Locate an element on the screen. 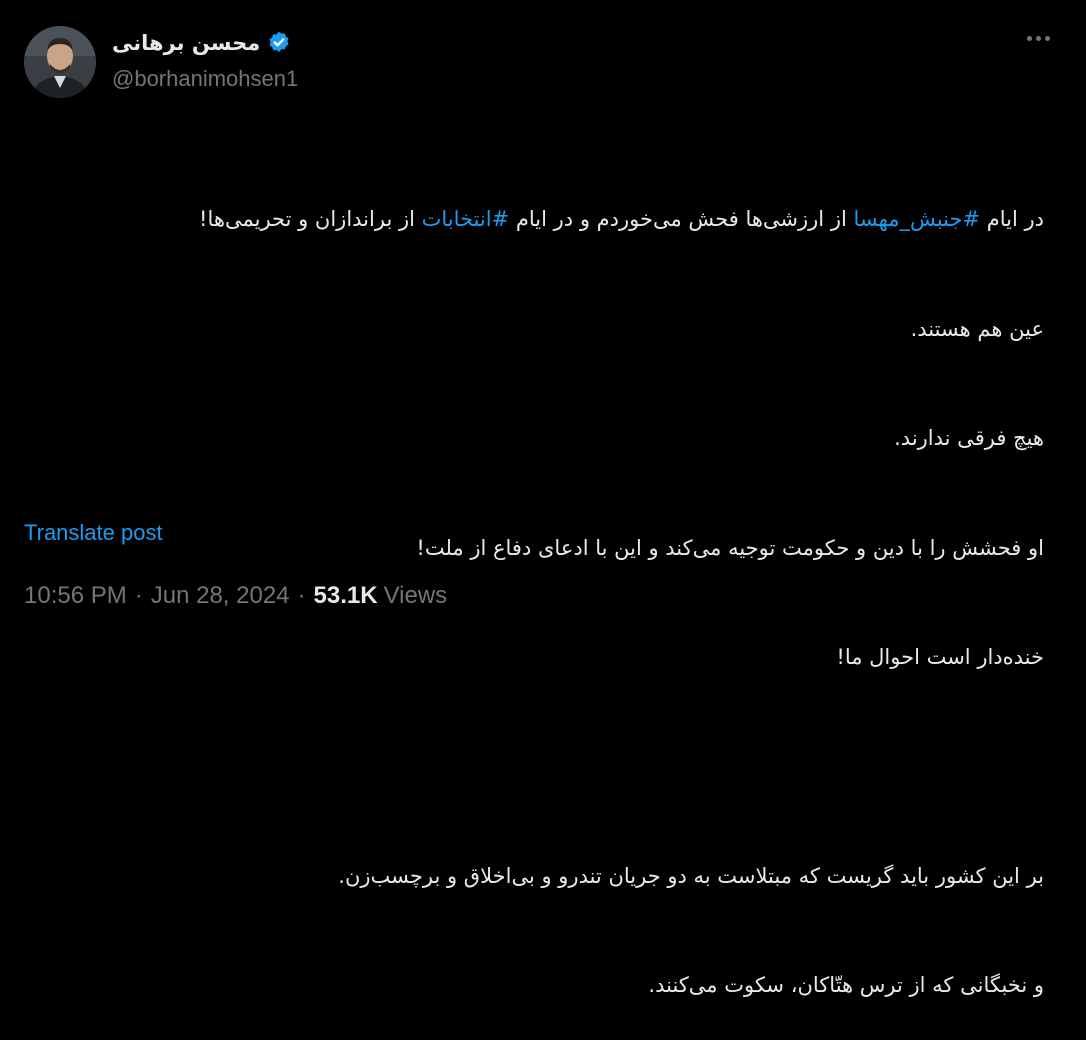 The height and width of the screenshot is (1040, 1086). tweet-meta: 10:56 PM · Jun 28, 2024 · 53.1K Views is located at coordinates (235, 596).